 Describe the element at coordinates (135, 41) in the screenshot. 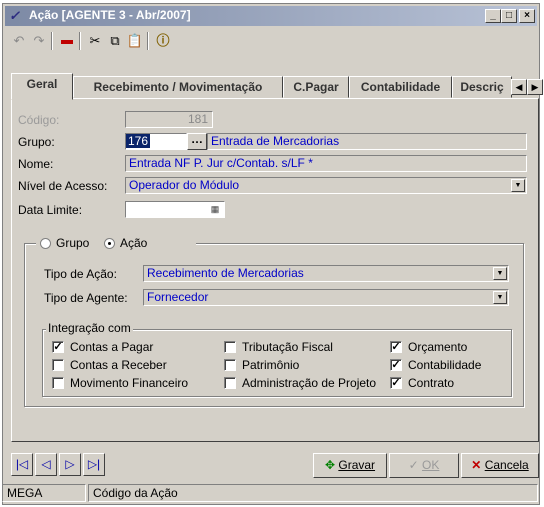

I see `paste-icon: 📋` at that location.